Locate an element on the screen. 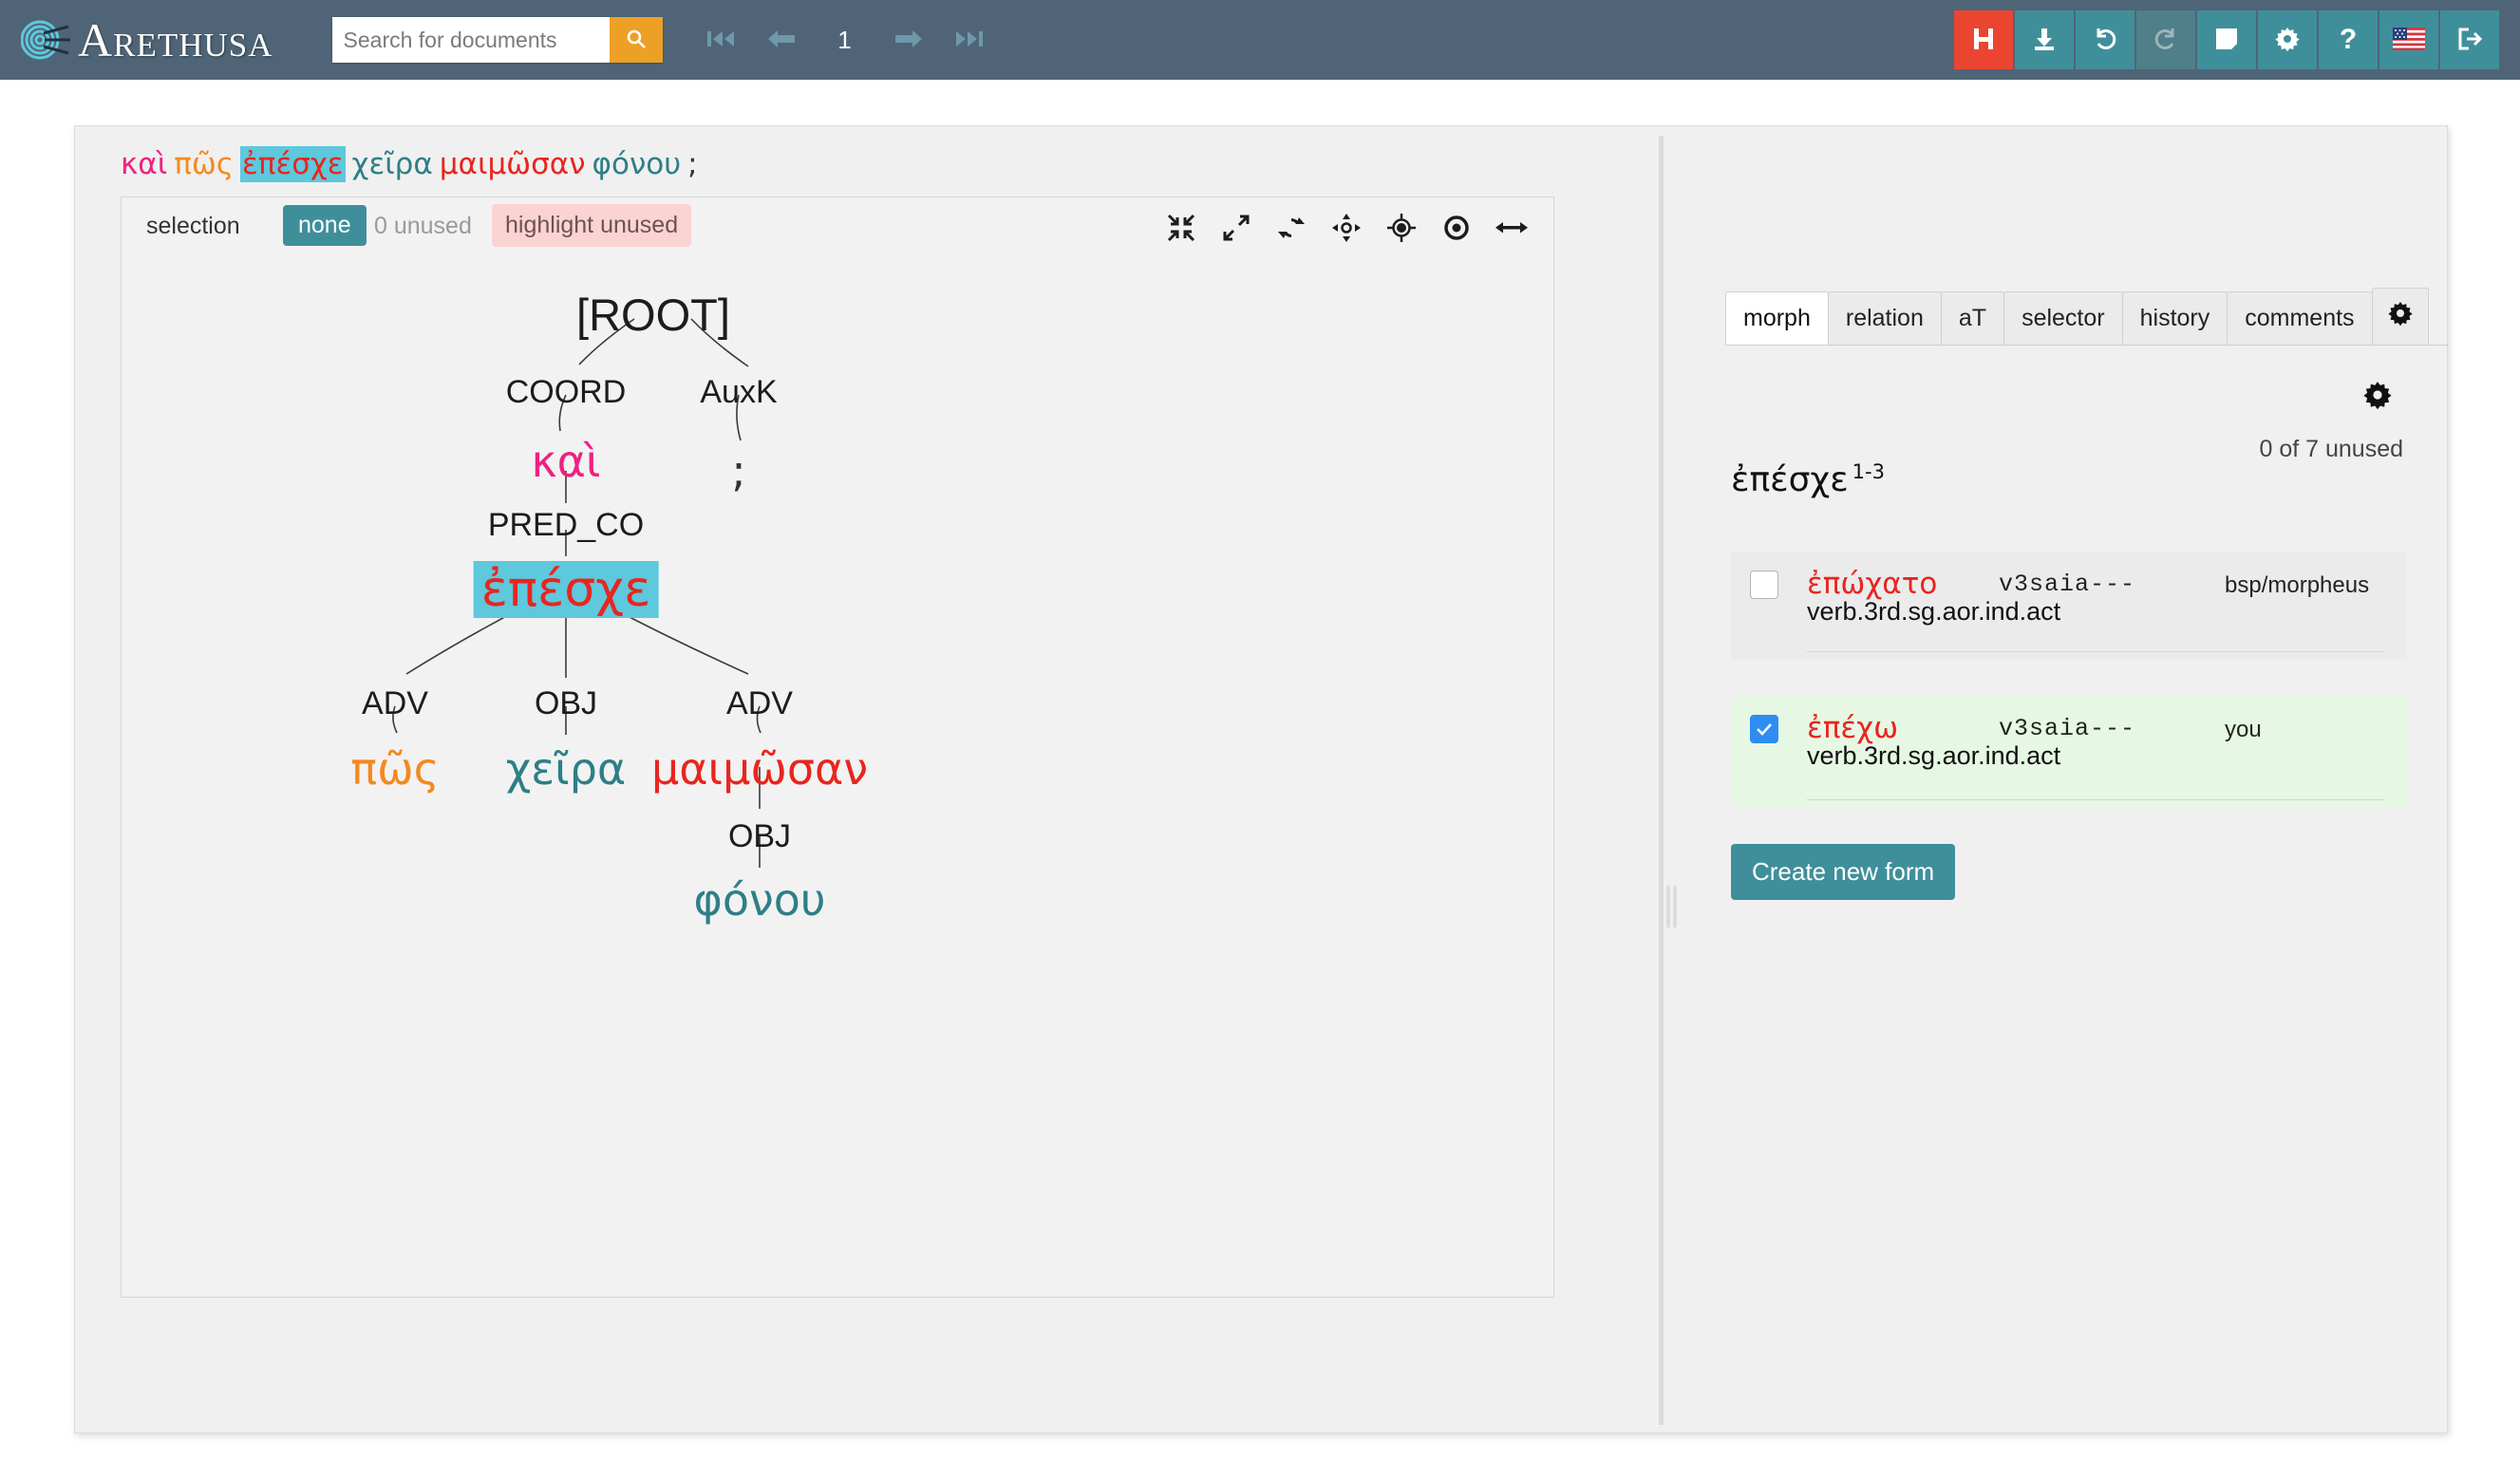 The image size is (2520, 1479). tree-relation-label: COORD is located at coordinates (566, 392).